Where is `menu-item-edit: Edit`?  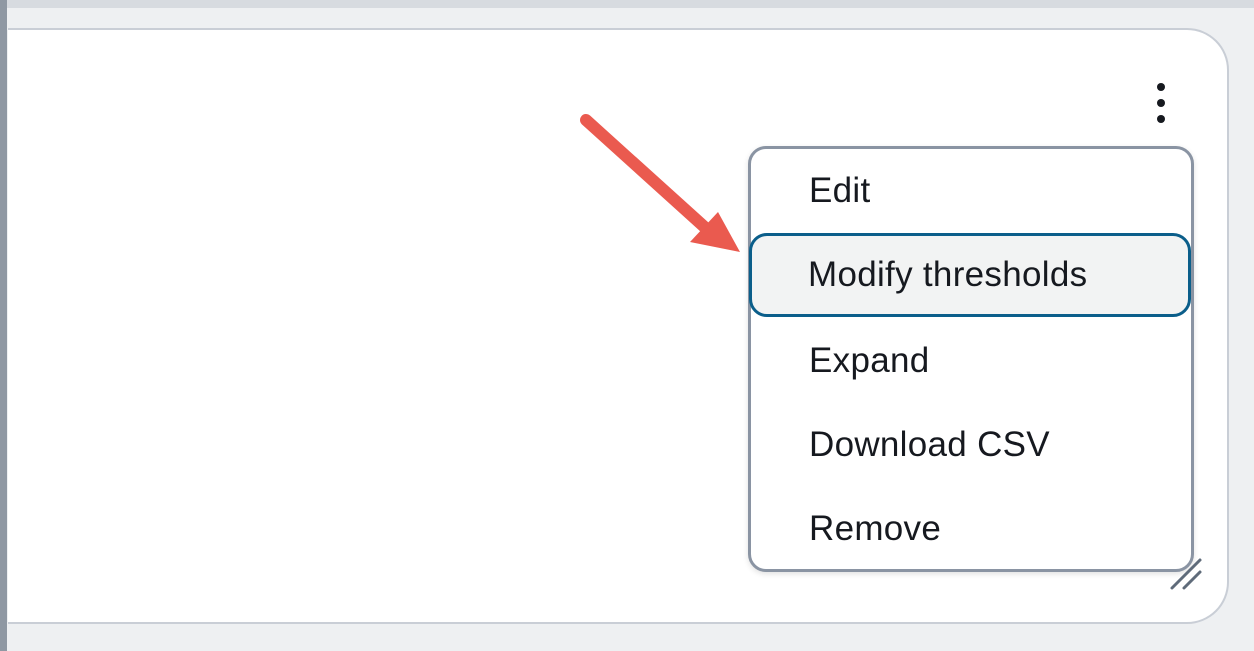
menu-item-edit: Edit is located at coordinates (971, 191).